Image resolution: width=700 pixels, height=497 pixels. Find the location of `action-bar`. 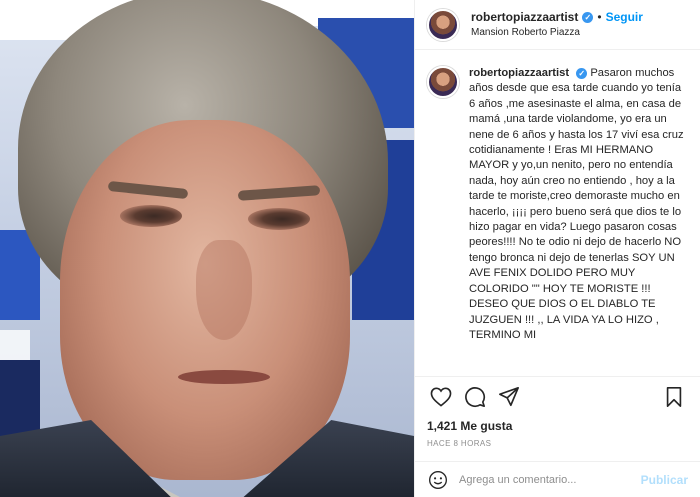

action-bar is located at coordinates (557, 397).